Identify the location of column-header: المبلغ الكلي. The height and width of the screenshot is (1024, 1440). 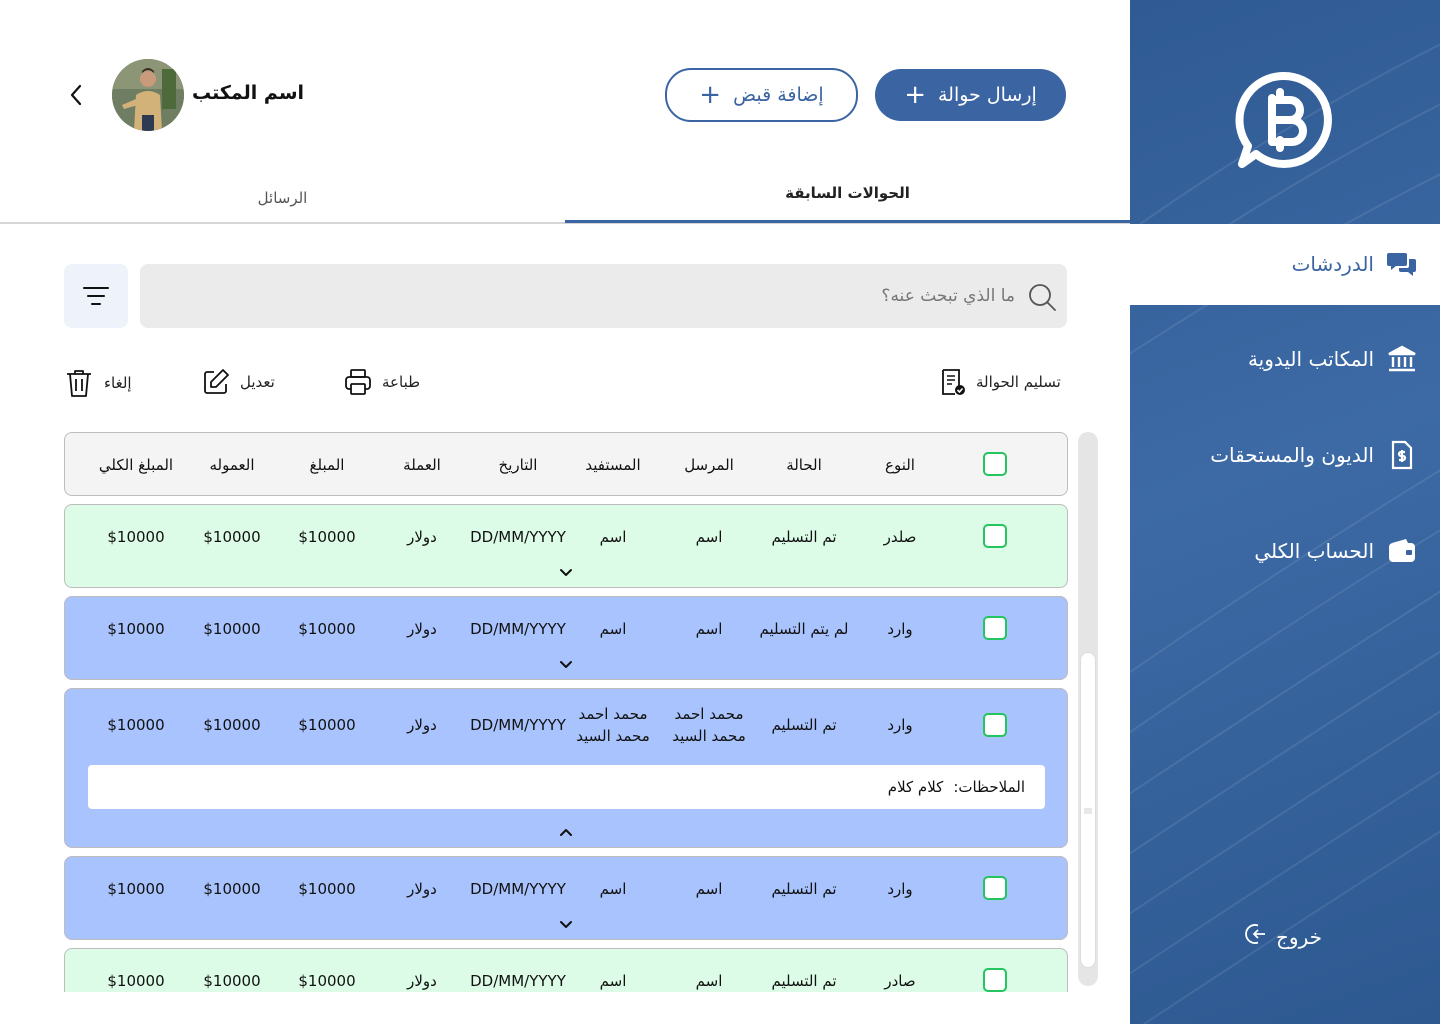
(136, 465).